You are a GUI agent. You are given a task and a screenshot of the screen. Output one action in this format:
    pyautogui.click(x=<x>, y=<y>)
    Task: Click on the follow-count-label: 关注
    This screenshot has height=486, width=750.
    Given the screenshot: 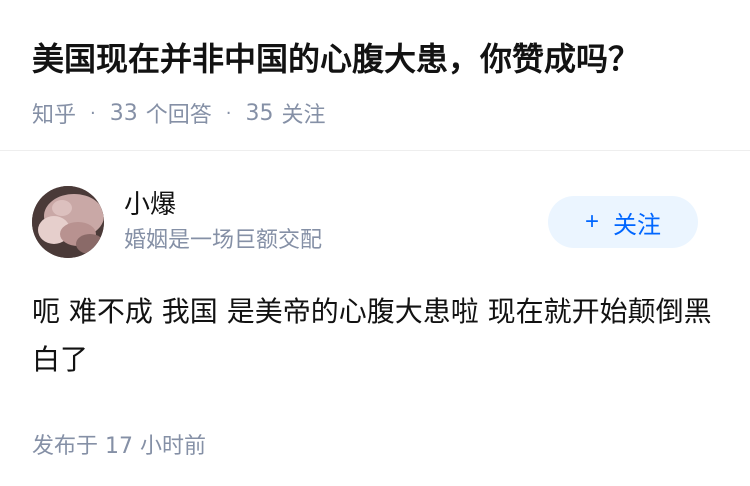 What is the action you would take?
    pyautogui.click(x=303, y=115)
    